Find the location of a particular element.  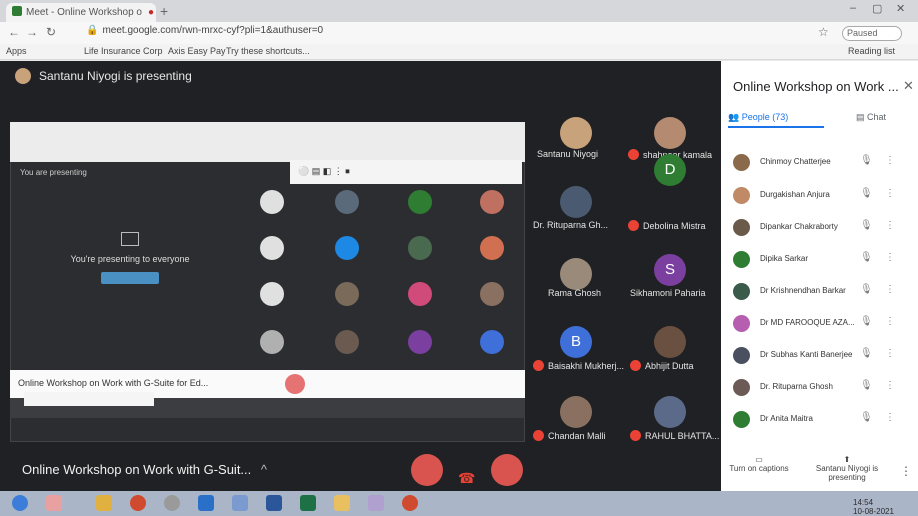

captions-button: ▭ Turn on captions is located at coordinates (759, 464).